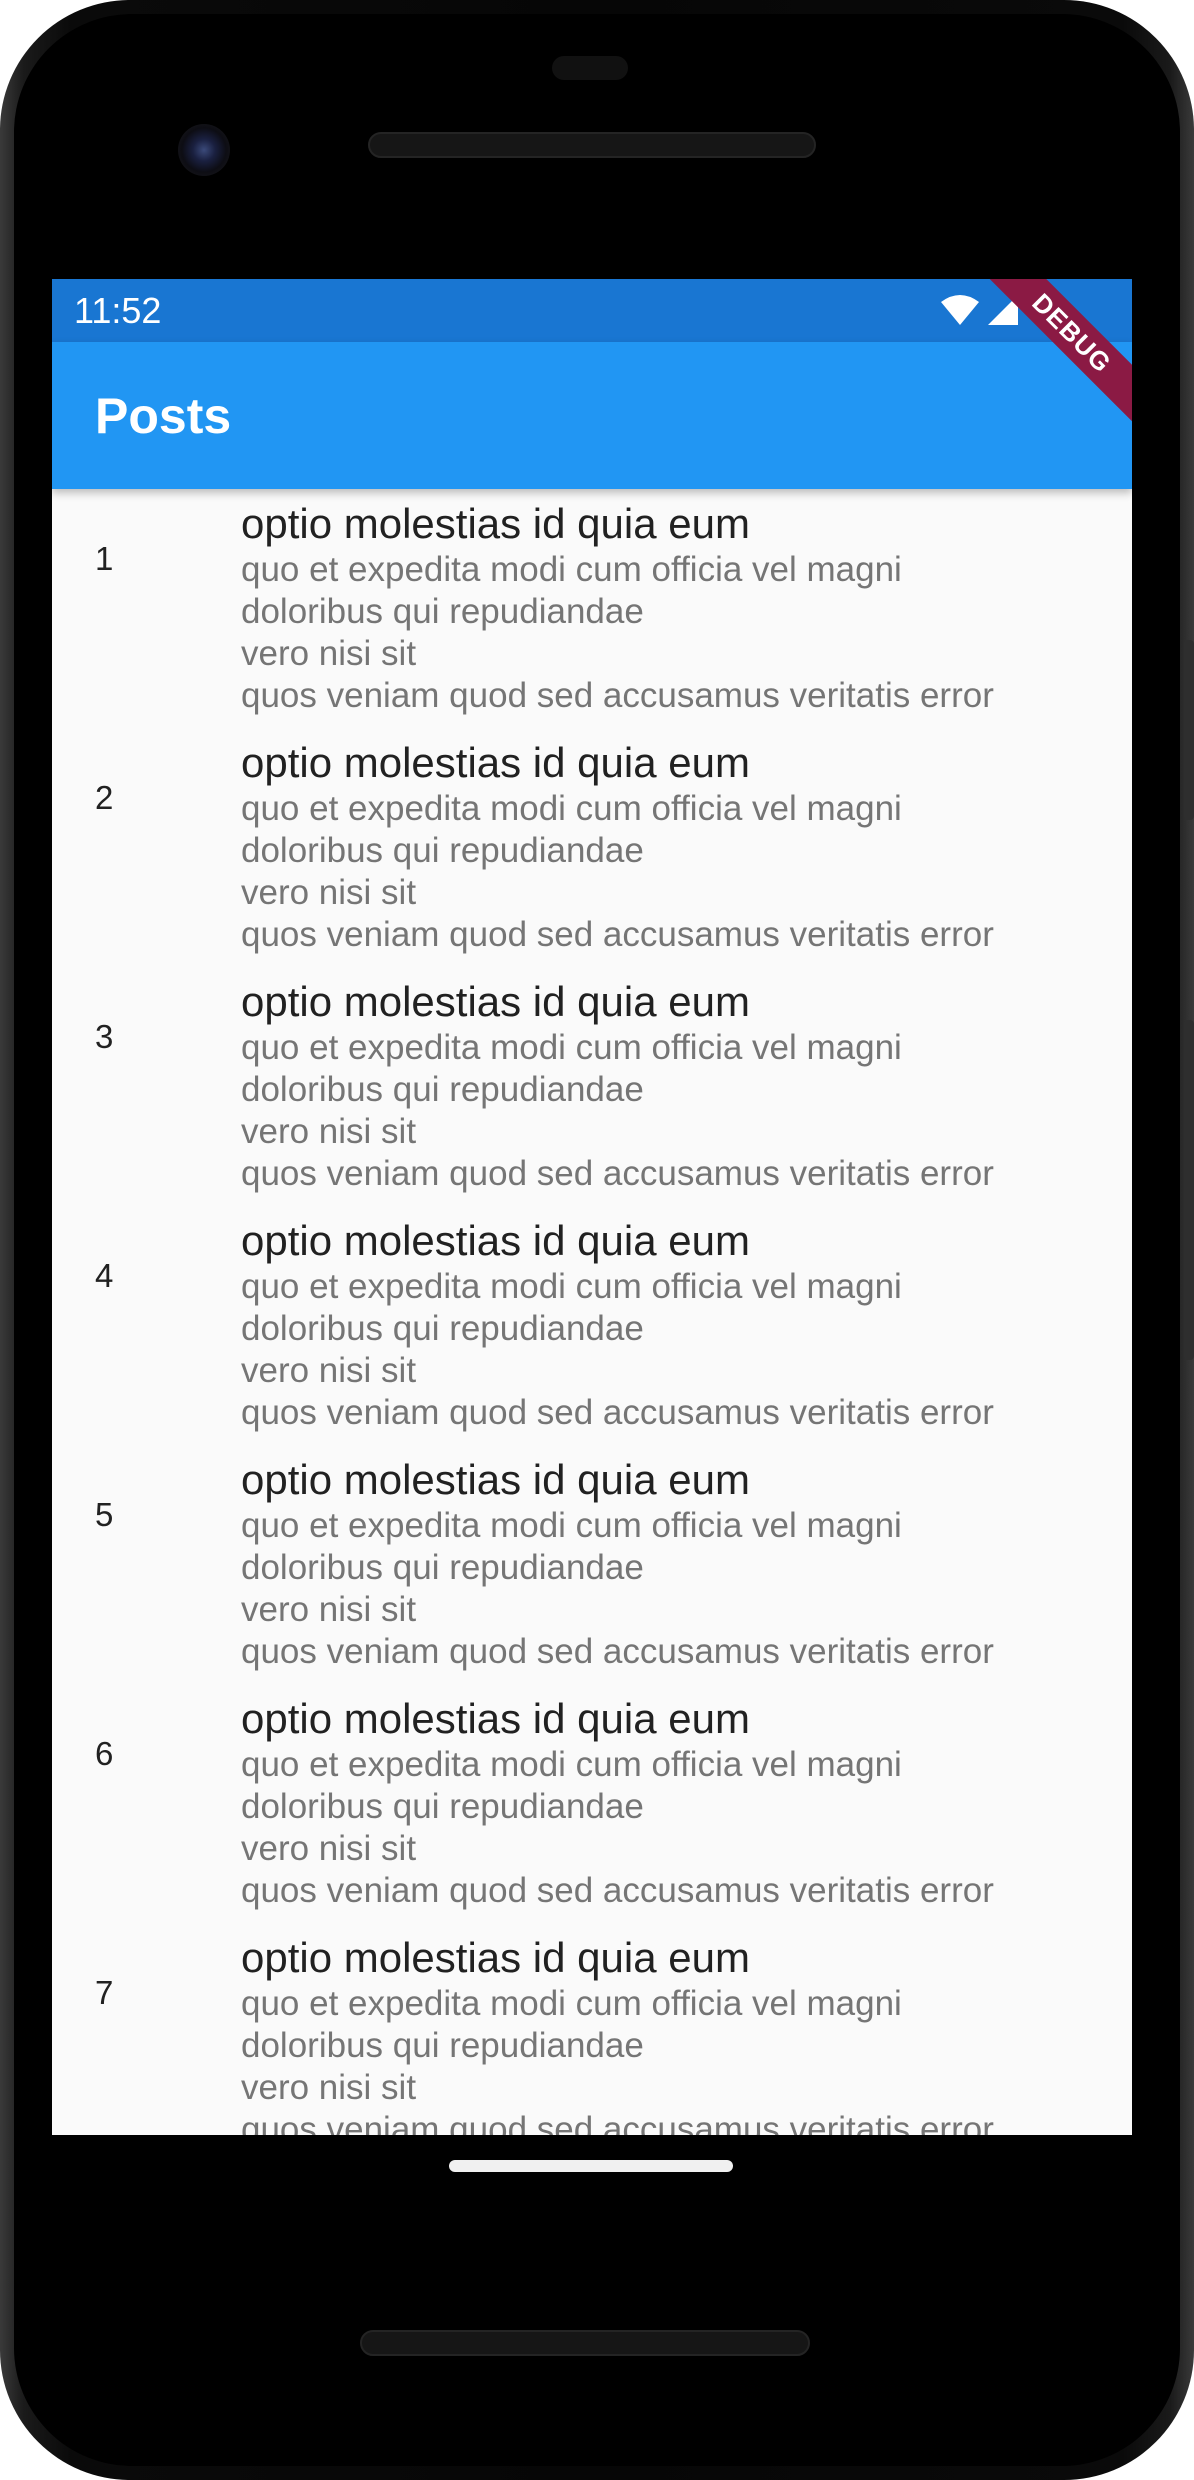 This screenshot has width=1194, height=2480. What do you see at coordinates (592, 310) in the screenshot?
I see `status-bar: 11:52` at bounding box center [592, 310].